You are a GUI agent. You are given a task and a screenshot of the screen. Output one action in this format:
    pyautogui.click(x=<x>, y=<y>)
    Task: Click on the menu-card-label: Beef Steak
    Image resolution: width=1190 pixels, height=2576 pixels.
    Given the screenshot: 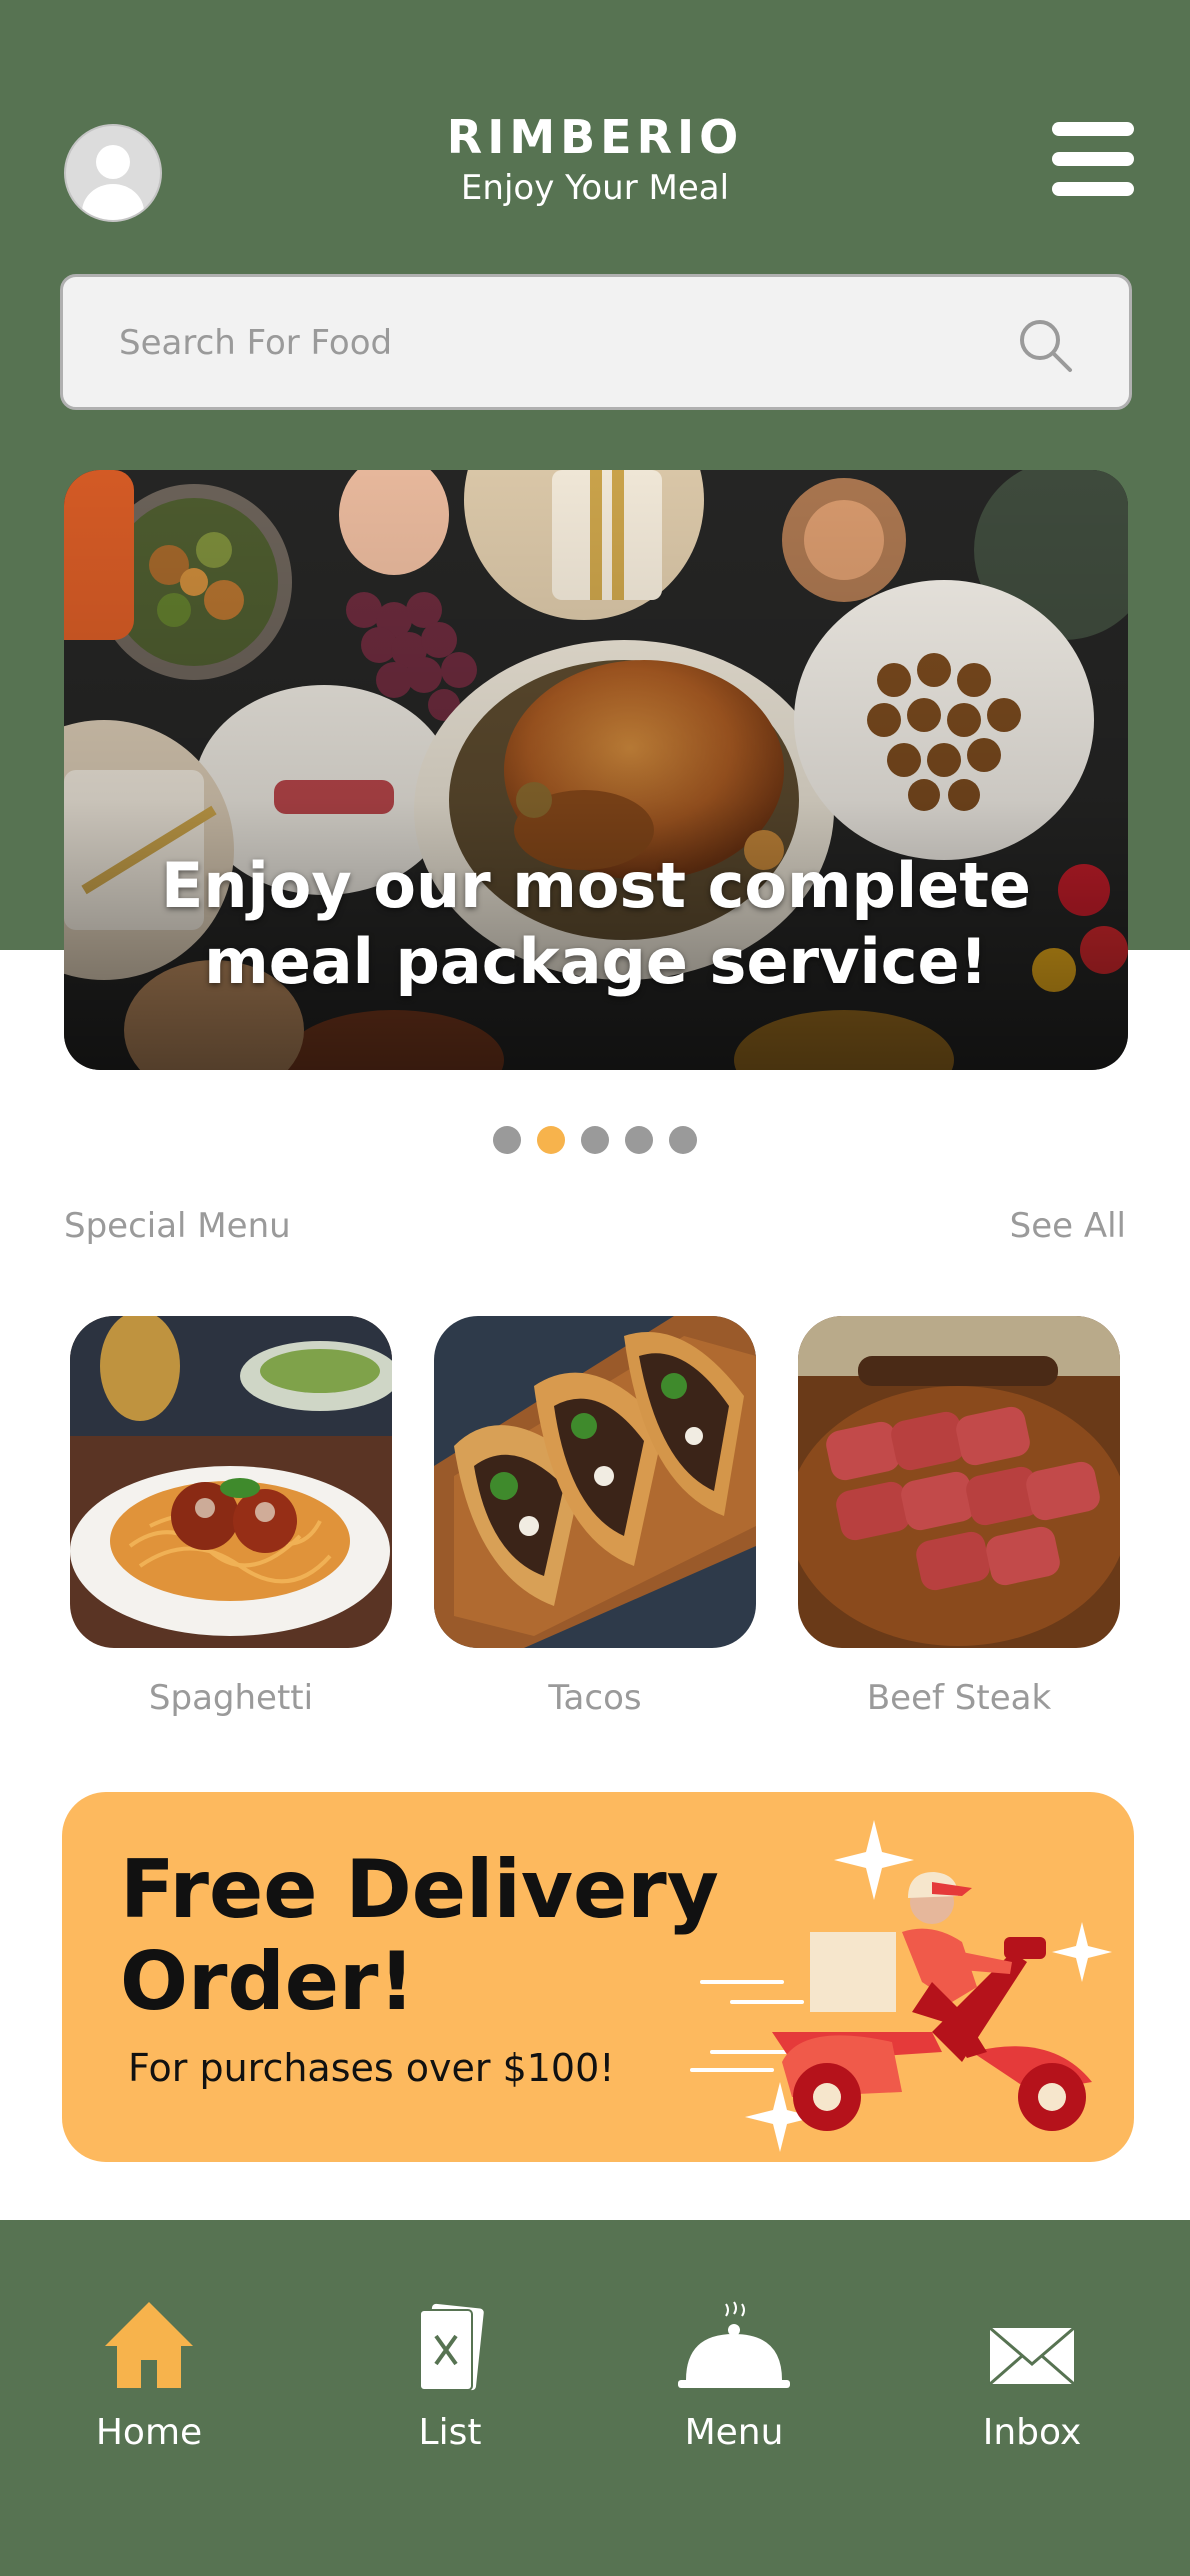 What is the action you would take?
    pyautogui.click(x=959, y=1698)
    